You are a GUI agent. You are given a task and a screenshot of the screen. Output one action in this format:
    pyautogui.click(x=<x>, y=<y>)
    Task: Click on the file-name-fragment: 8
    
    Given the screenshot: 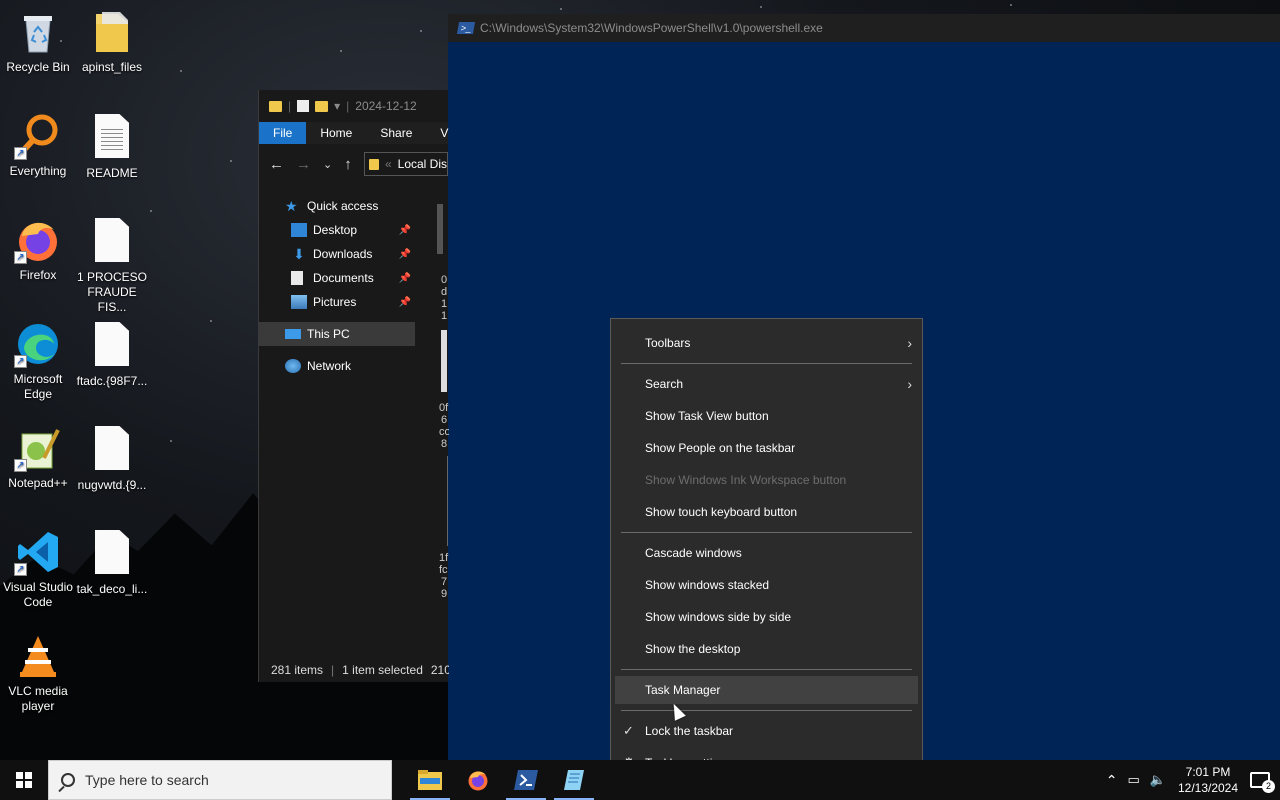 What is the action you would take?
    pyautogui.click(x=444, y=444)
    